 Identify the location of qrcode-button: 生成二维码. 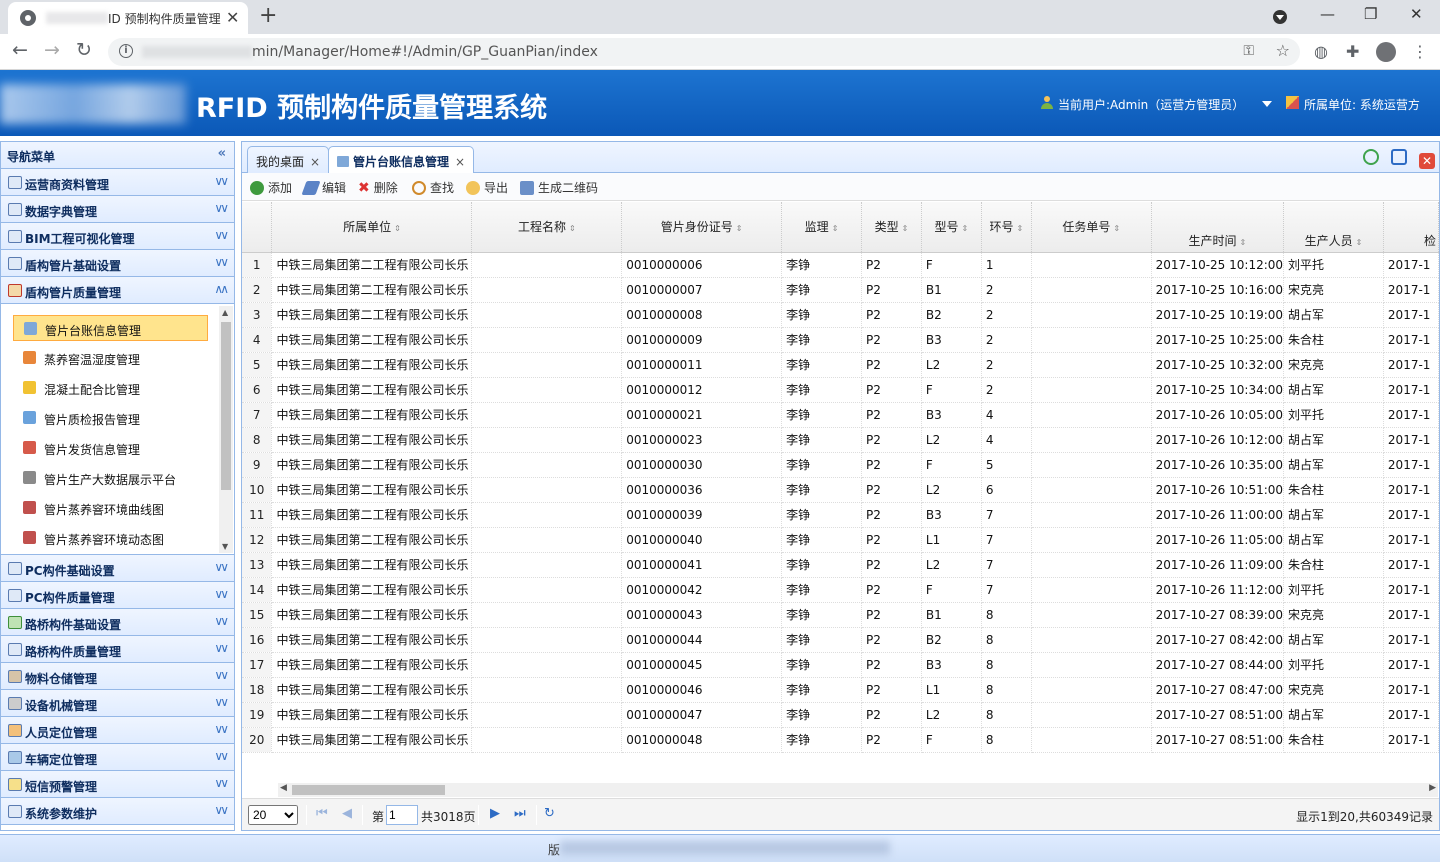
(559, 187).